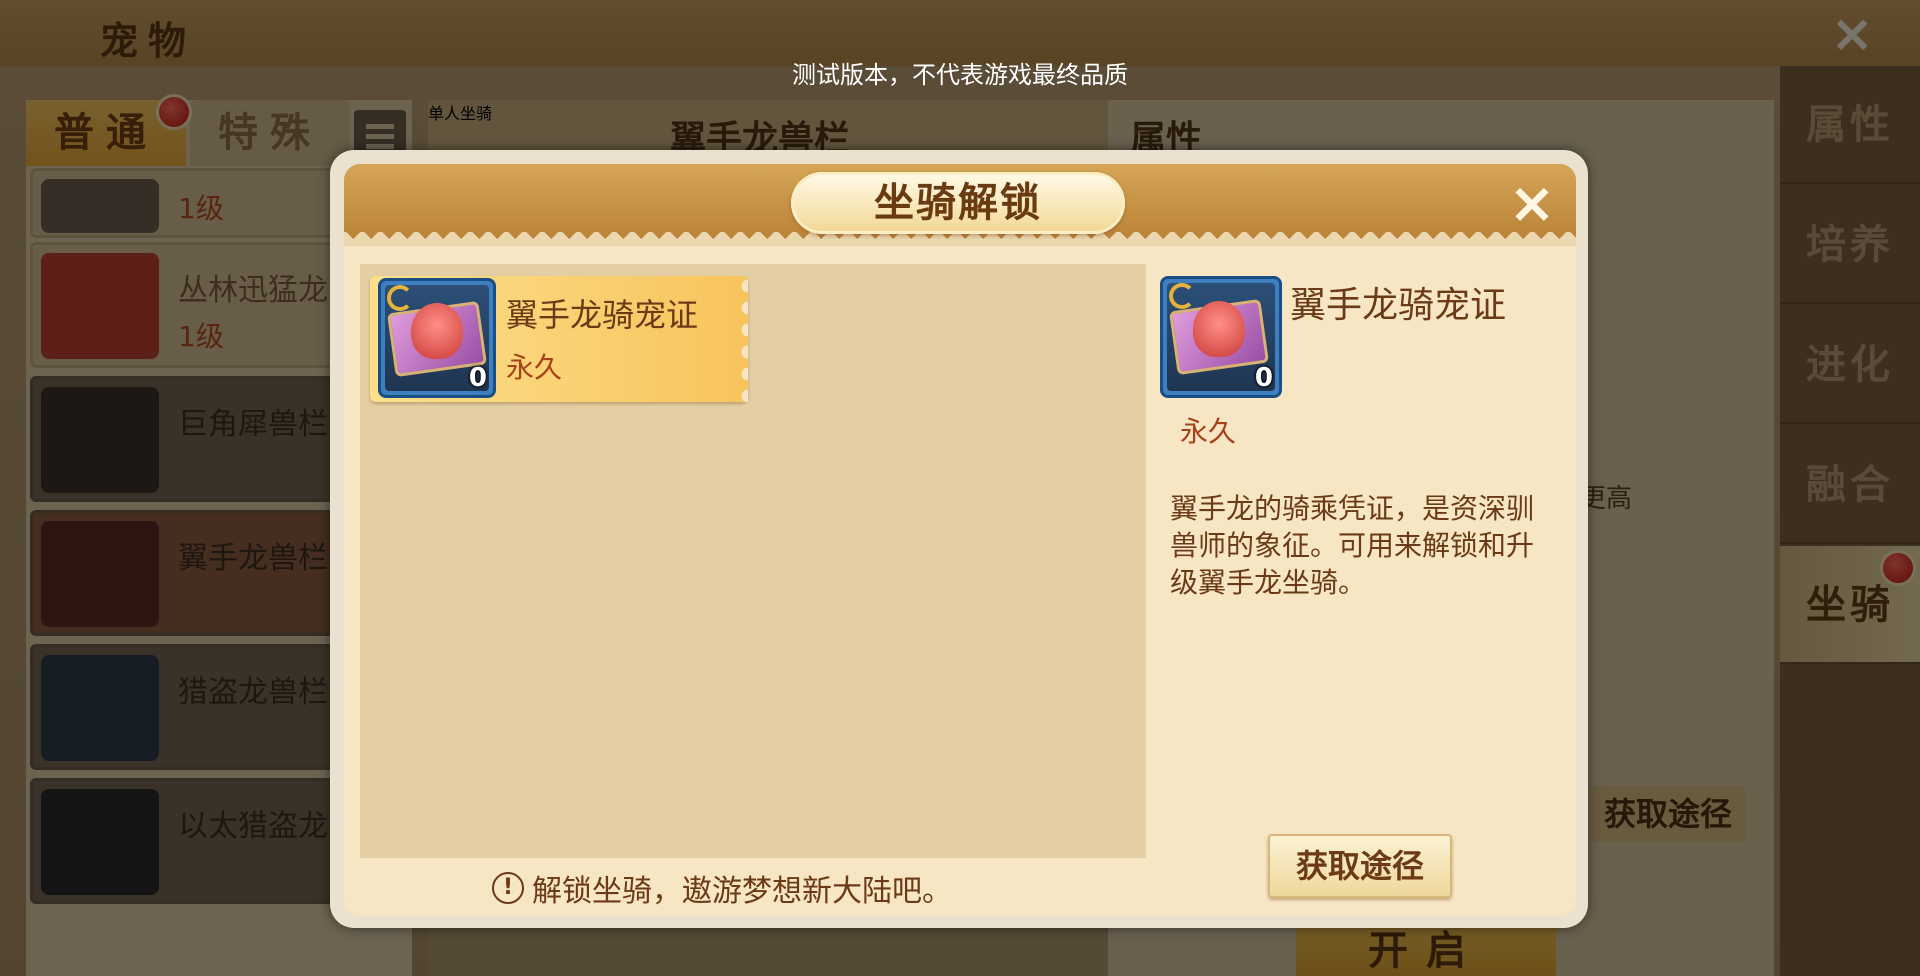  What do you see at coordinates (559, 339) in the screenshot?
I see `item-card-selected: 0 翼手龙骑宠证 永久` at bounding box center [559, 339].